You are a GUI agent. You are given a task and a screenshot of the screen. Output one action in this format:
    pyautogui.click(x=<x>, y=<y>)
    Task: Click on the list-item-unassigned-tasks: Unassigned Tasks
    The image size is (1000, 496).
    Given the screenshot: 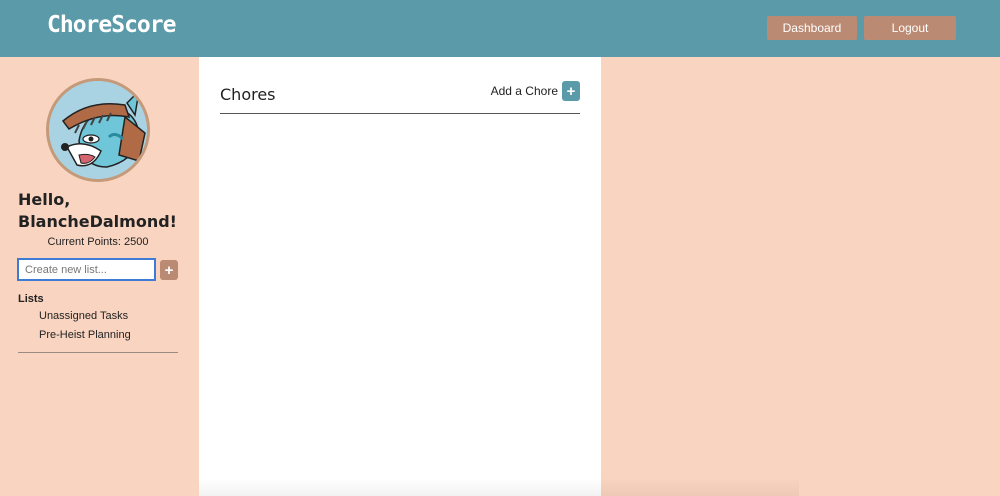 What is the action you would take?
    pyautogui.click(x=83, y=316)
    